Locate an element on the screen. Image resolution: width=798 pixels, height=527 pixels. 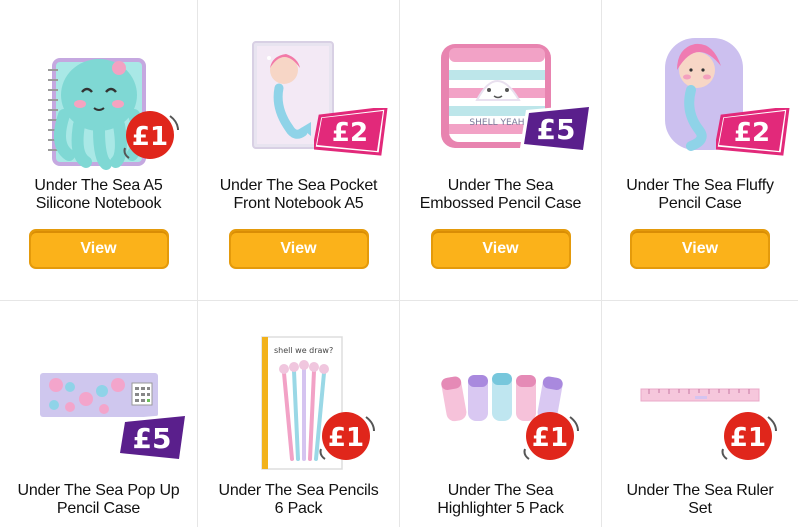
product-title: Under The Sea Pocket Front Notebook A5 is located at coordinates (298, 195).